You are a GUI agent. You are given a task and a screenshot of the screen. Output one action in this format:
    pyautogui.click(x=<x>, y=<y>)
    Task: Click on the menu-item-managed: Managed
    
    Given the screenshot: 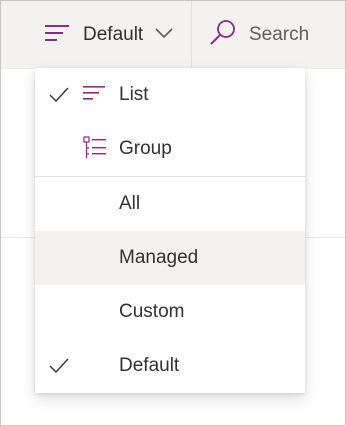 What is the action you would take?
    pyautogui.click(x=170, y=258)
    